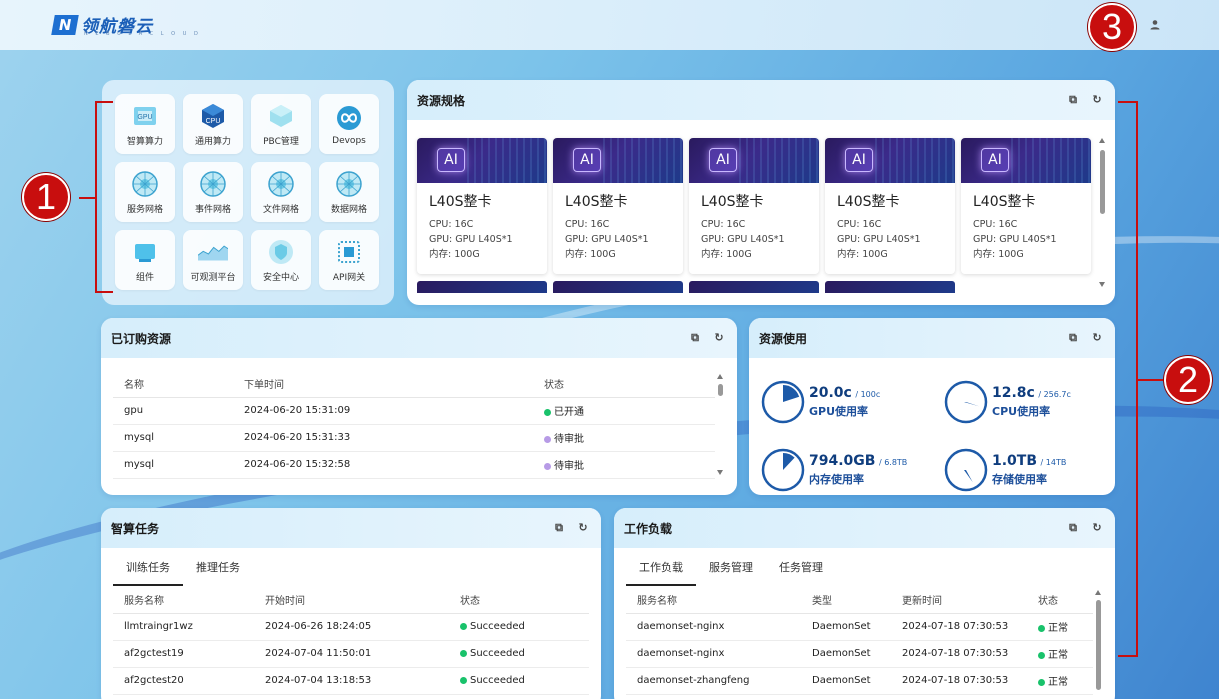  Describe the element at coordinates (629, 384) in the screenshot. I see `column-header: 状态` at that location.